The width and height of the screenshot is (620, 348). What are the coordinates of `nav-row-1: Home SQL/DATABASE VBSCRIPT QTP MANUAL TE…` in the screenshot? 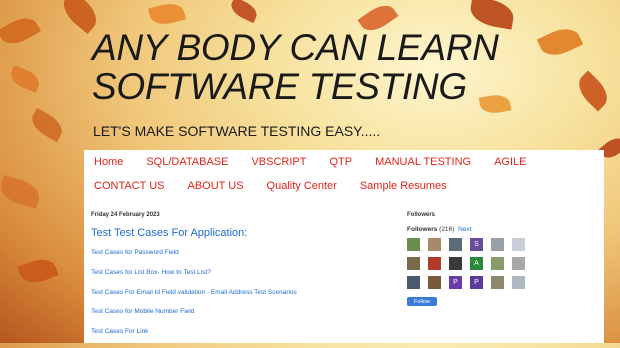 It's located at (344, 162).